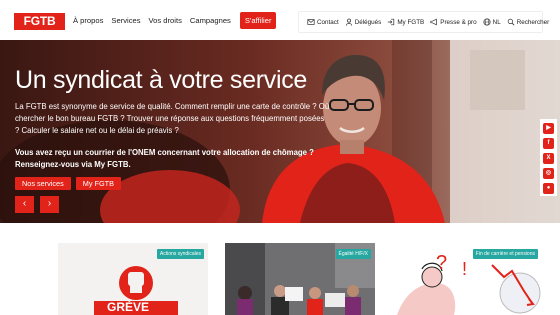 Image resolution: width=560 pixels, height=315 pixels. I want to click on language-switch: NL, so click(492, 22).